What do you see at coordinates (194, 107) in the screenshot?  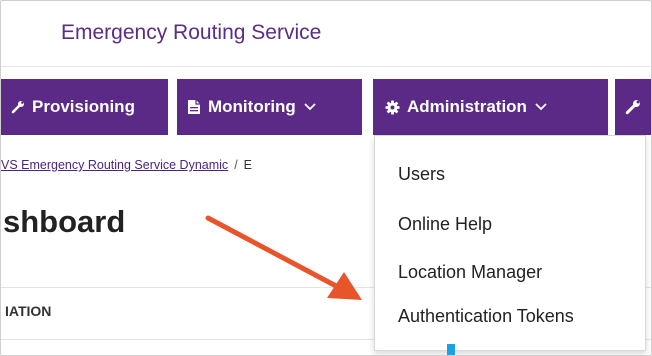 I see `document-icon` at bounding box center [194, 107].